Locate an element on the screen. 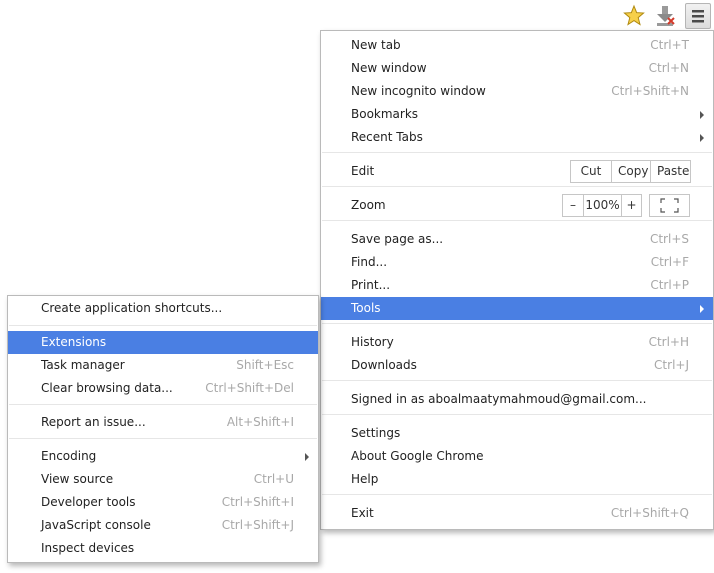 The width and height of the screenshot is (714, 573). menu-item-label: Zoom is located at coordinates (368, 205).